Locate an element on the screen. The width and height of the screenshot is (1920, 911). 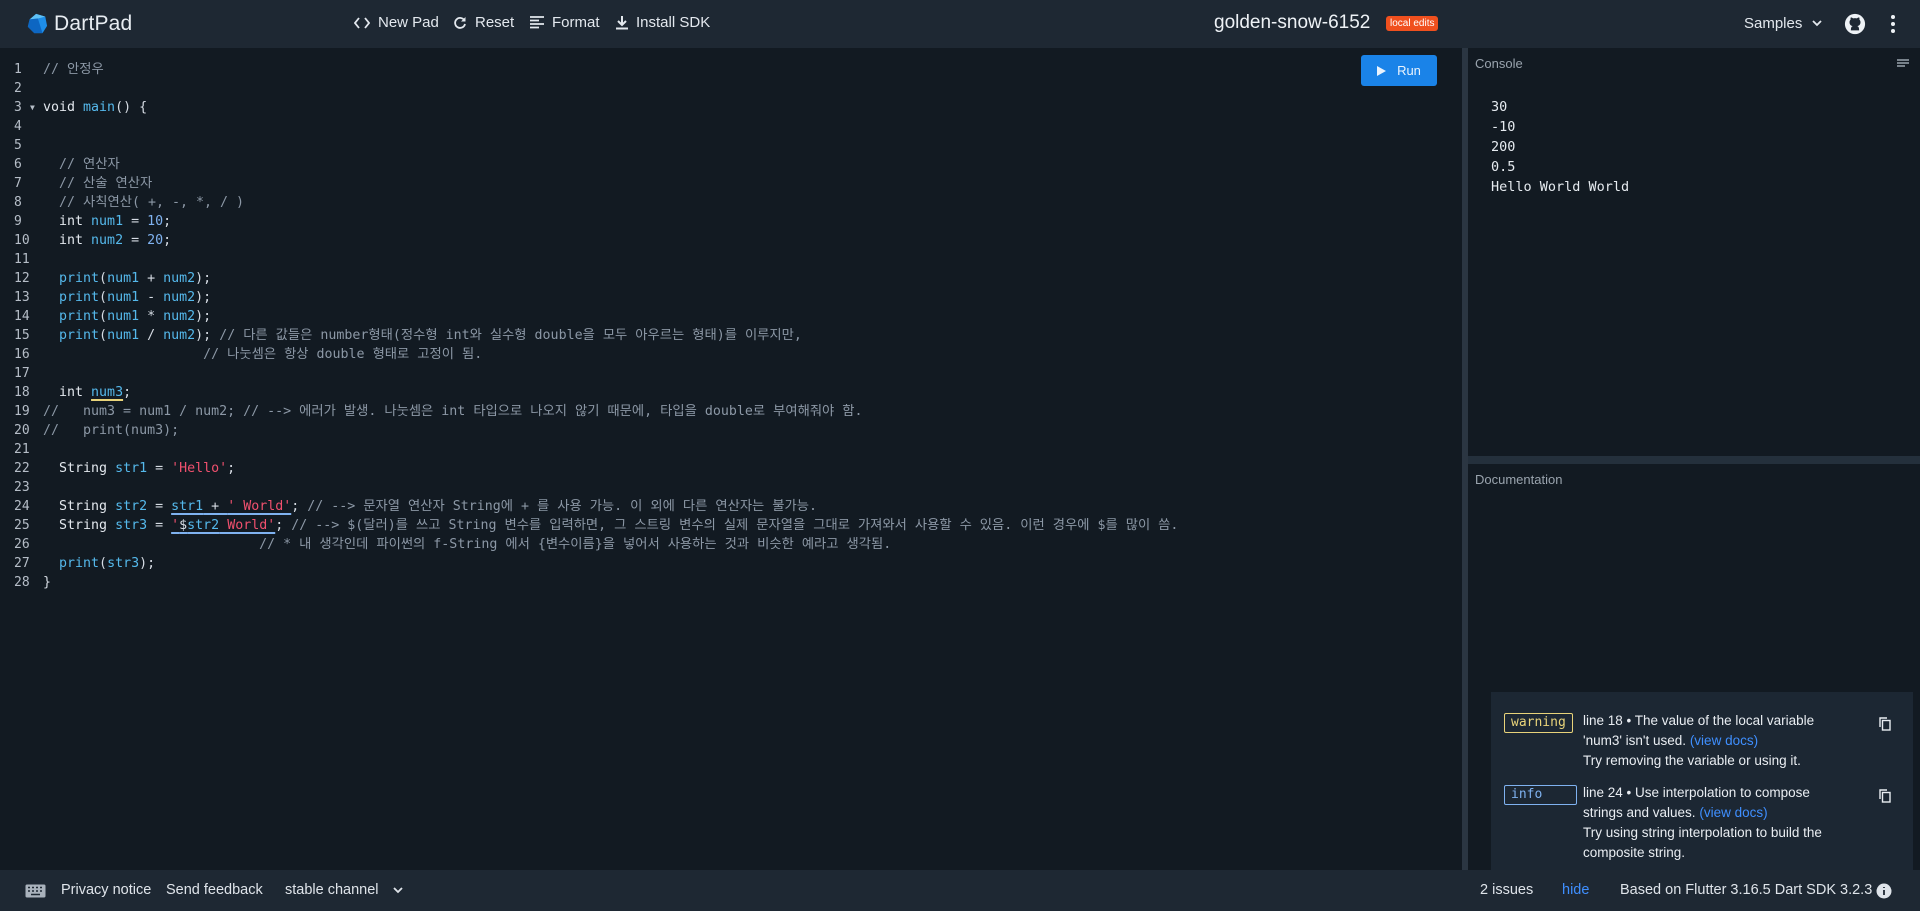
code-token: str1 is located at coordinates (187, 506).